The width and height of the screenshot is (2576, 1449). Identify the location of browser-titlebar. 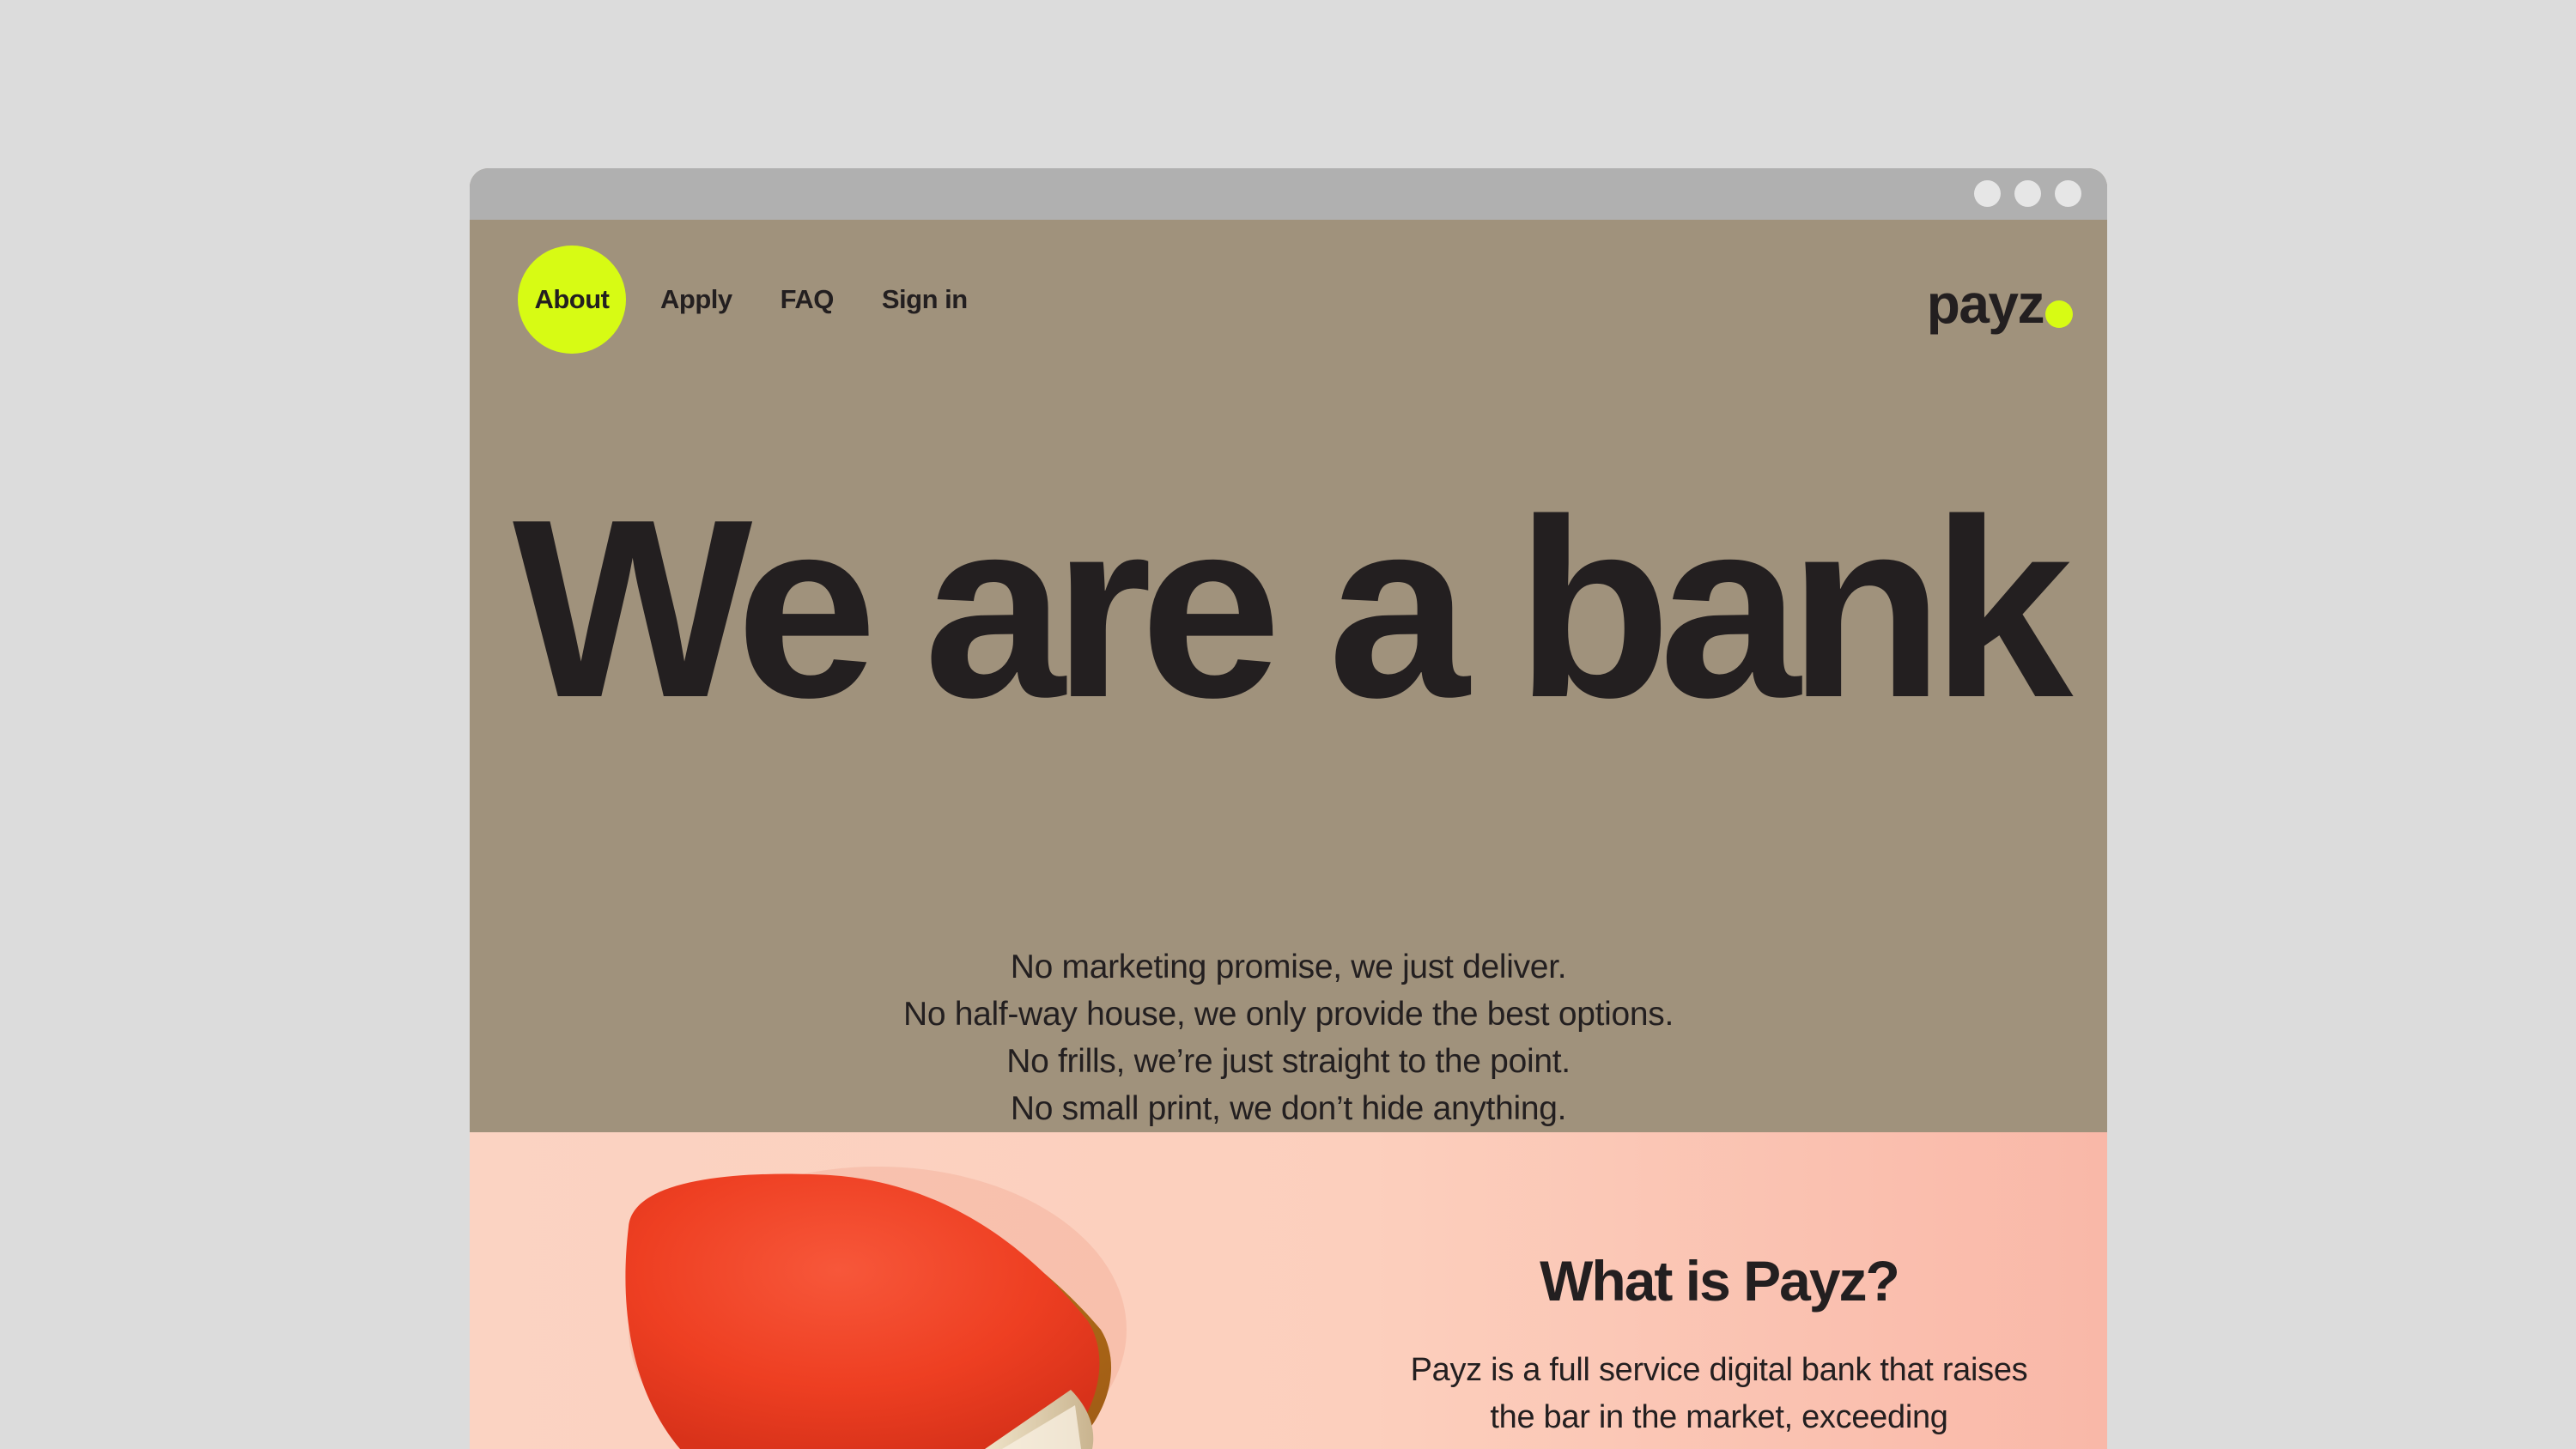
(1288, 194).